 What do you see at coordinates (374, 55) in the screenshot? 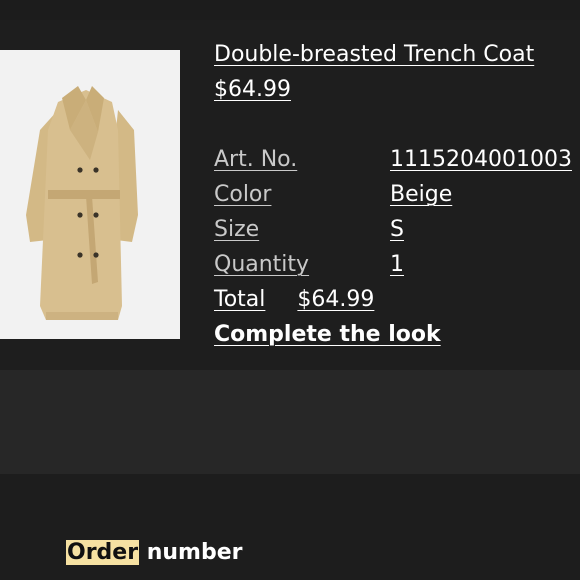
I see `product-name-link: Double-breasted Trench Coat` at bounding box center [374, 55].